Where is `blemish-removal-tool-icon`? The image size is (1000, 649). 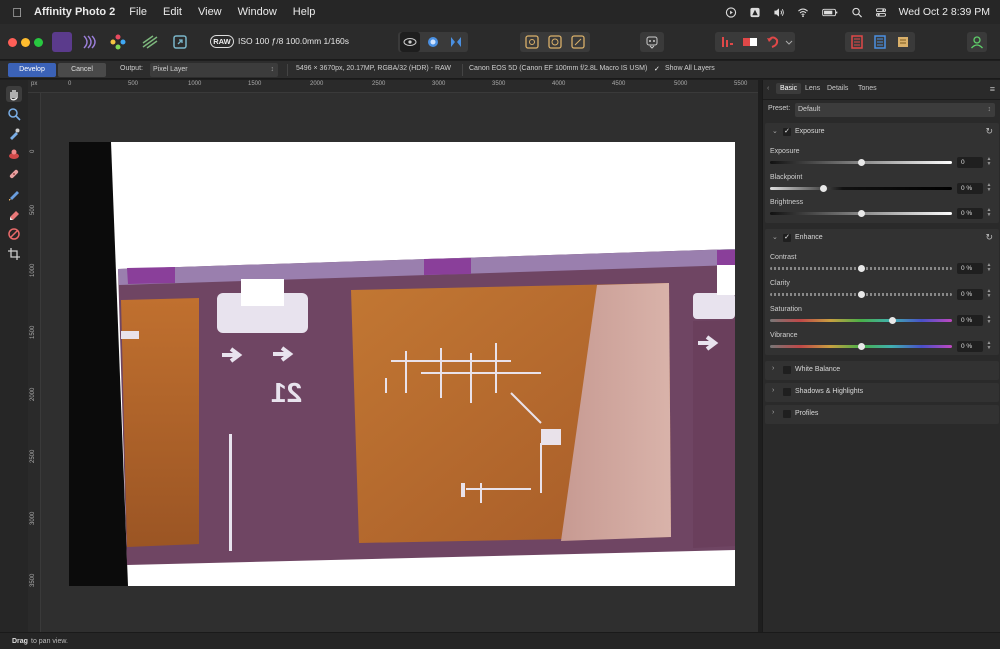
blemish-removal-tool-icon is located at coordinates (14, 174).